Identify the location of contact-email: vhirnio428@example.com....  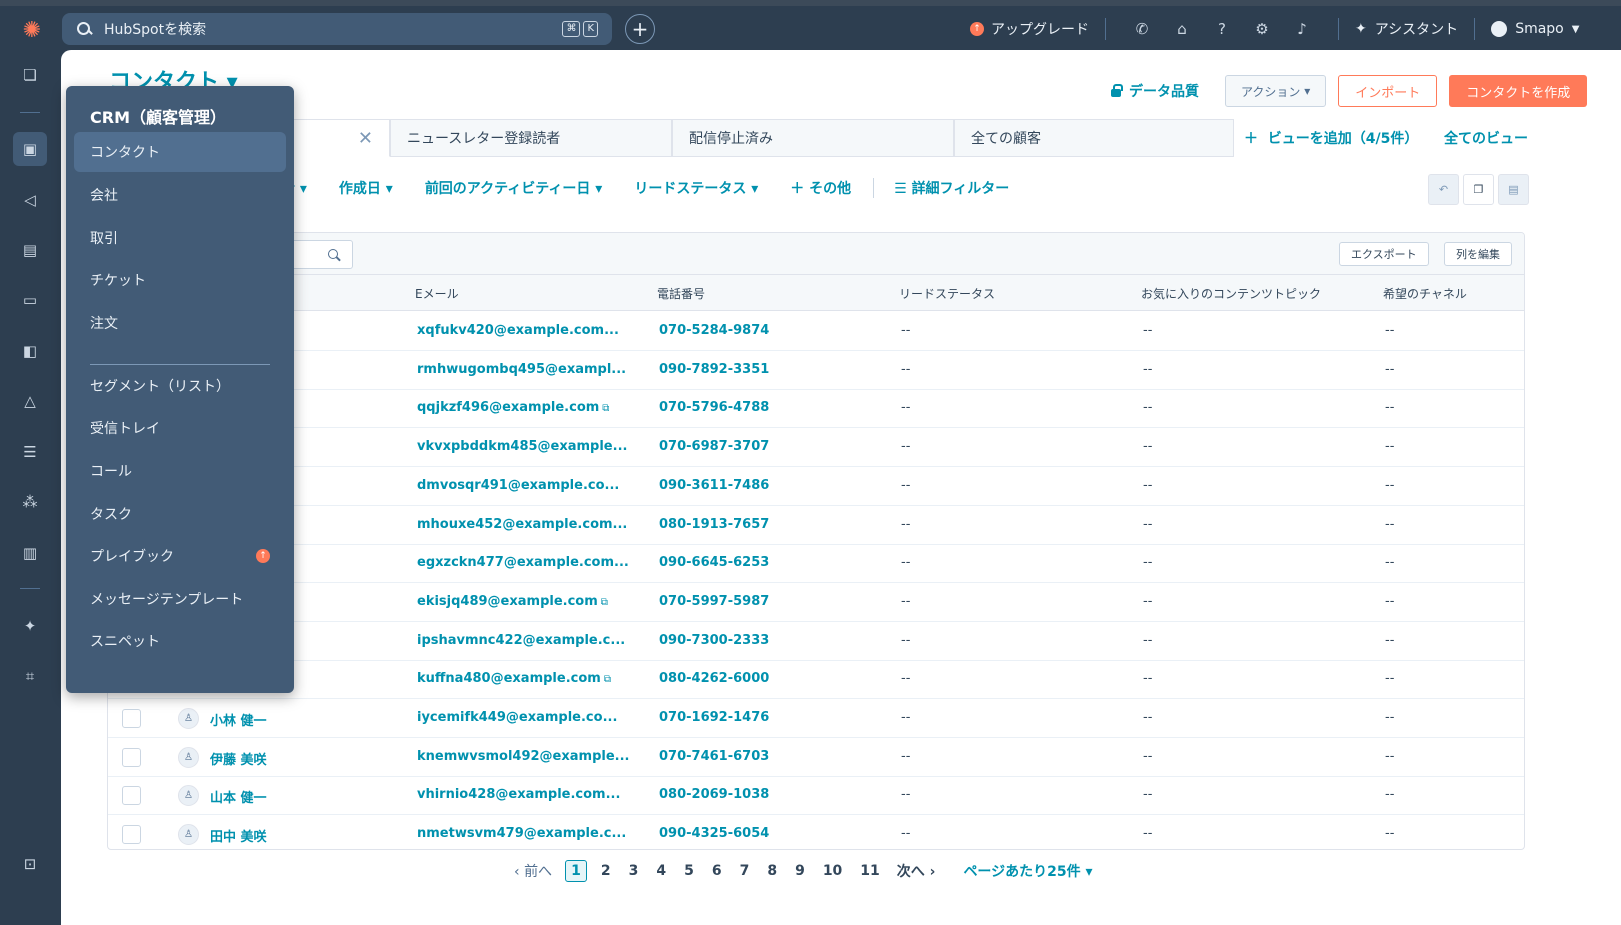
(518, 794).